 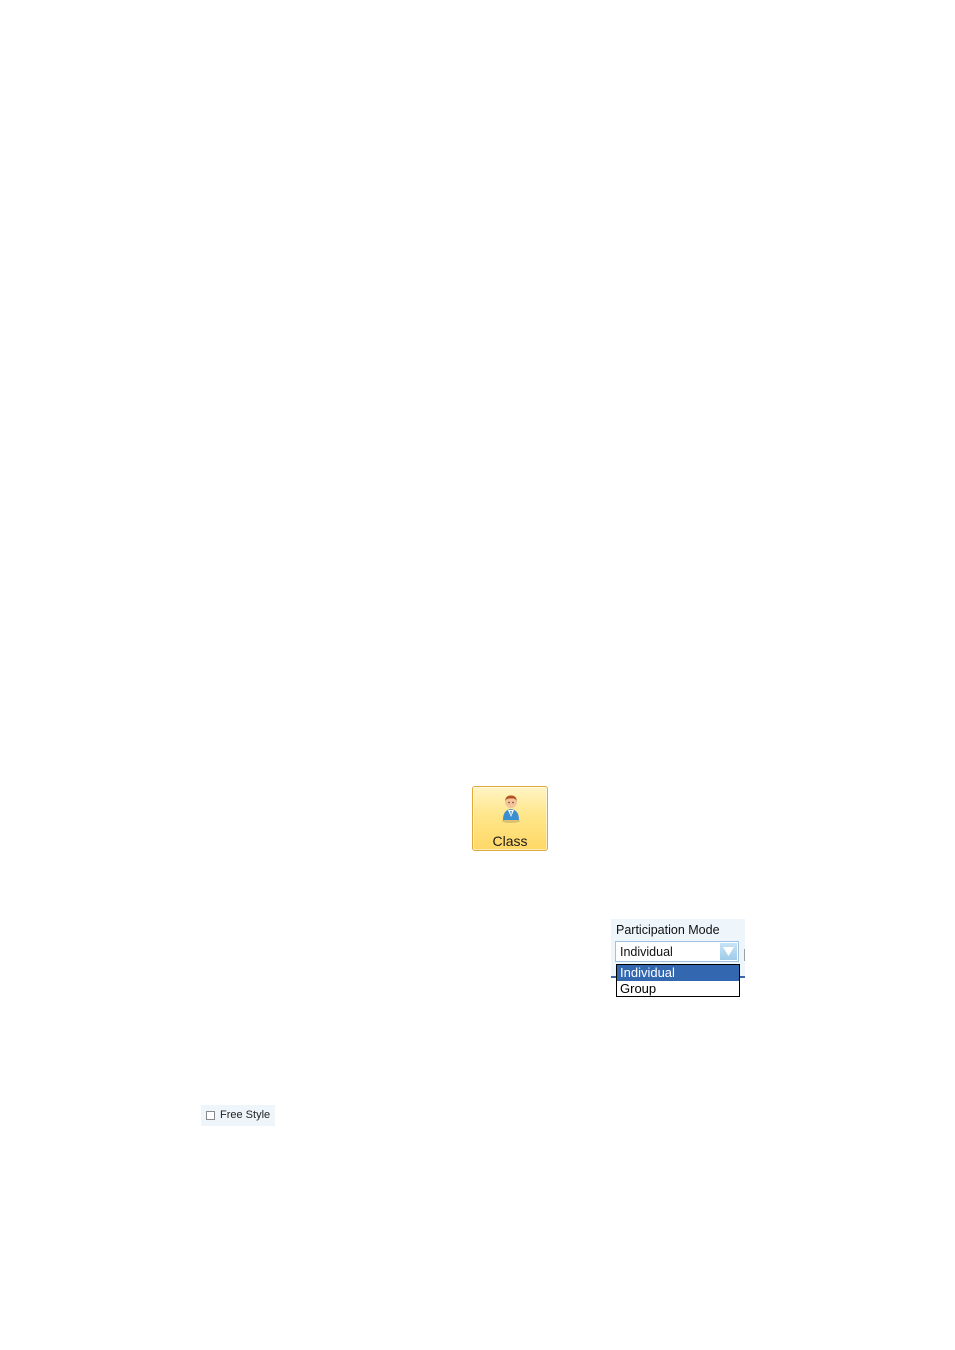 What do you see at coordinates (678, 973) in the screenshot?
I see `option-individual: Individual` at bounding box center [678, 973].